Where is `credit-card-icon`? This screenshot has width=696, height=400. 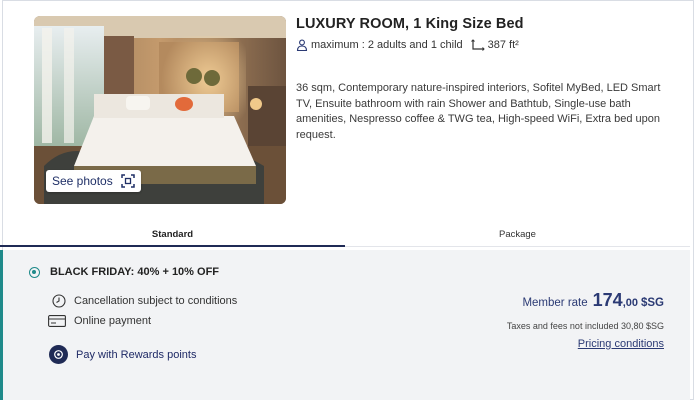 credit-card-icon is located at coordinates (57, 321).